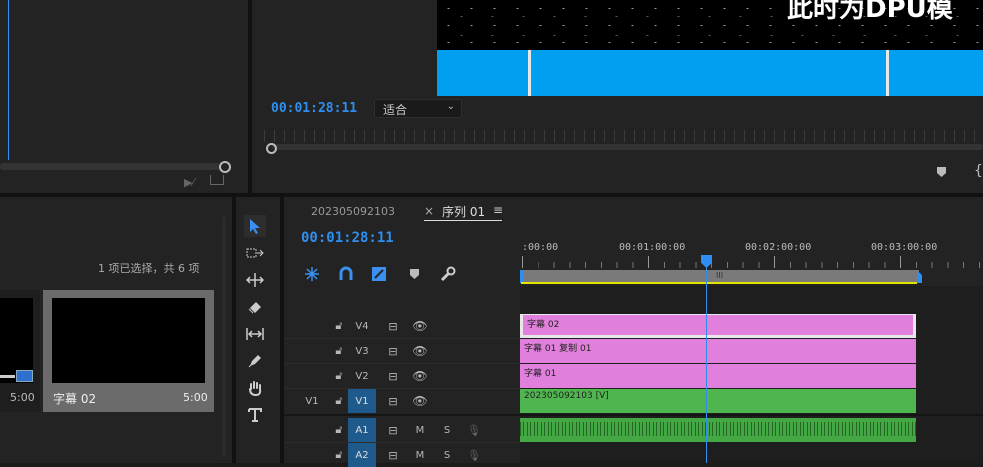 The width and height of the screenshot is (983, 467). I want to click on track-label: A2, so click(362, 455).